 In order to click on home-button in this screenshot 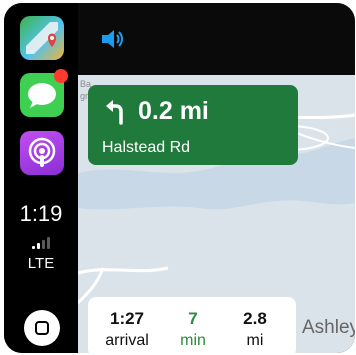, I will do `click(42, 328)`.